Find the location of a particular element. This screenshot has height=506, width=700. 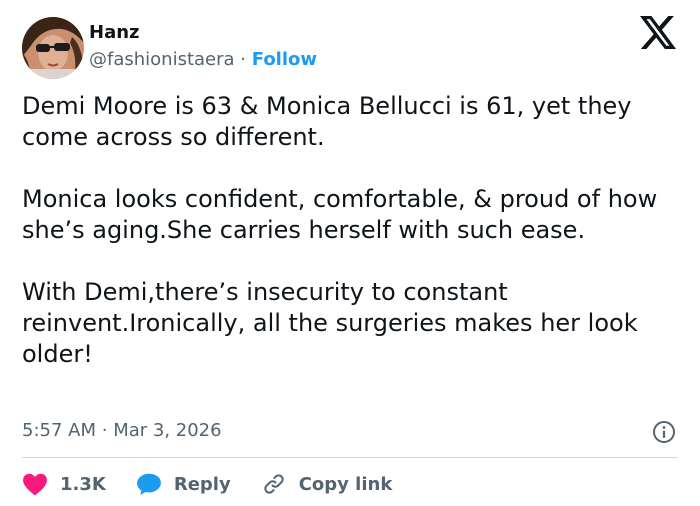

author-handle: @fashionistaera is located at coordinates (162, 59).